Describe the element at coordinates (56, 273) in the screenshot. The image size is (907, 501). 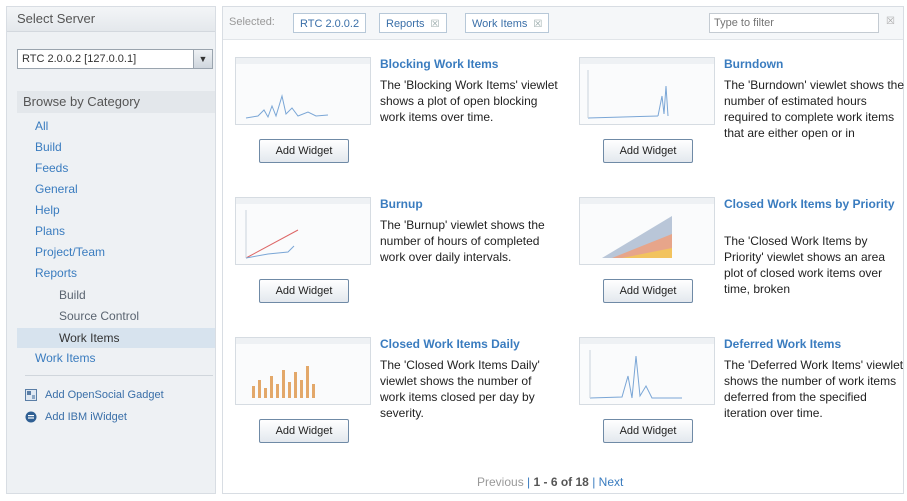
I see `category-reports: Reports` at that location.